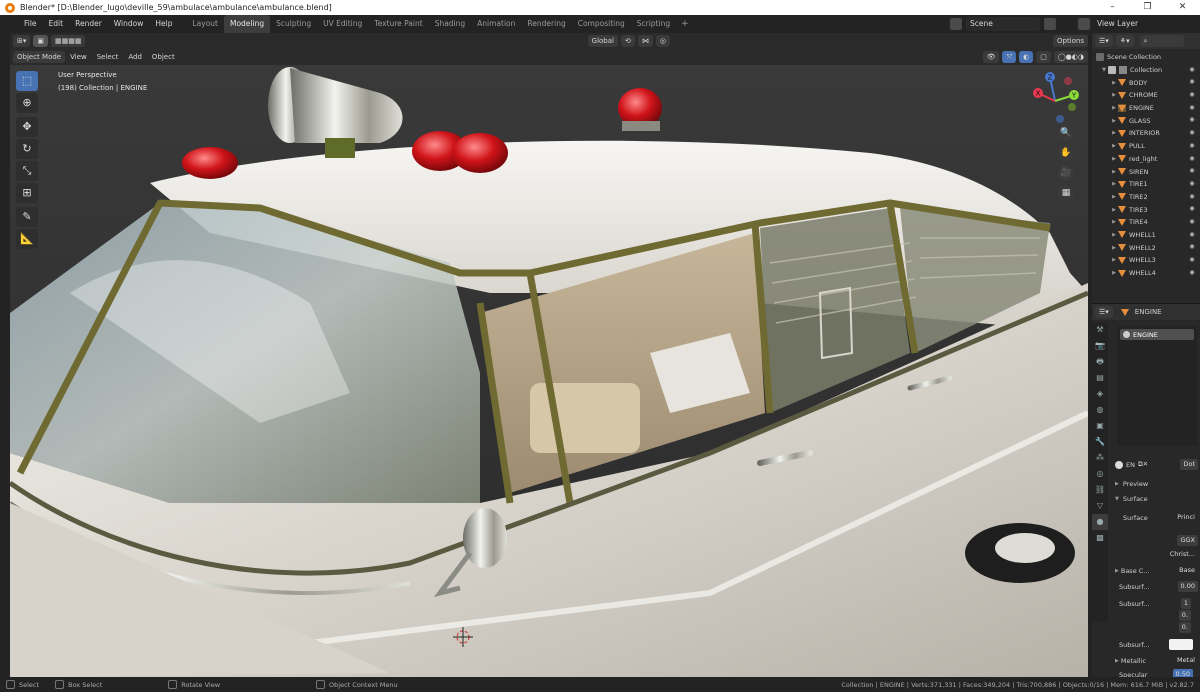 Image resolution: width=1200 pixels, height=692 pixels. I want to click on object-mode-select: Object Mode, so click(39, 57).